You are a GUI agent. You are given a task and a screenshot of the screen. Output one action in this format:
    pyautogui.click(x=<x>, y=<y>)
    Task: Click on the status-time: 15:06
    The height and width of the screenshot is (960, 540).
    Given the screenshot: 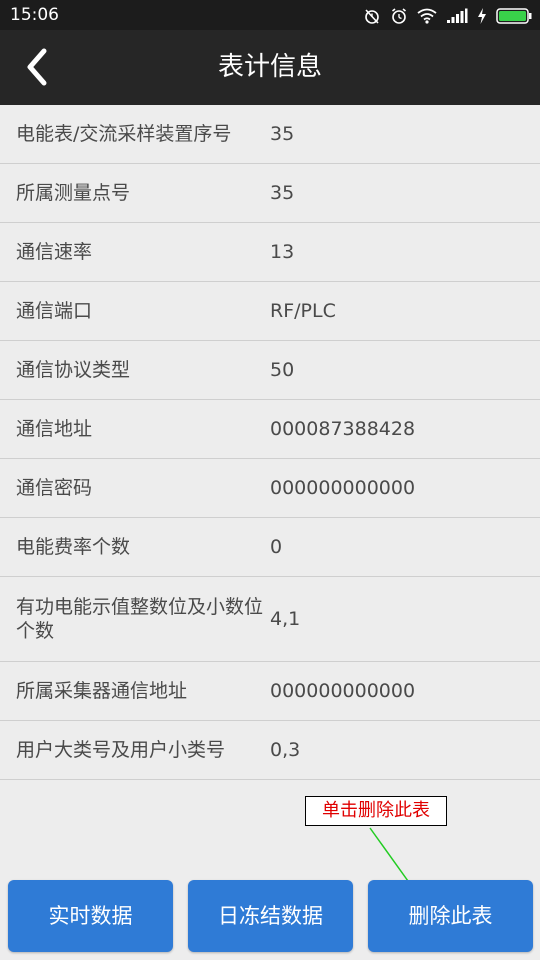 What is the action you would take?
    pyautogui.click(x=34, y=15)
    